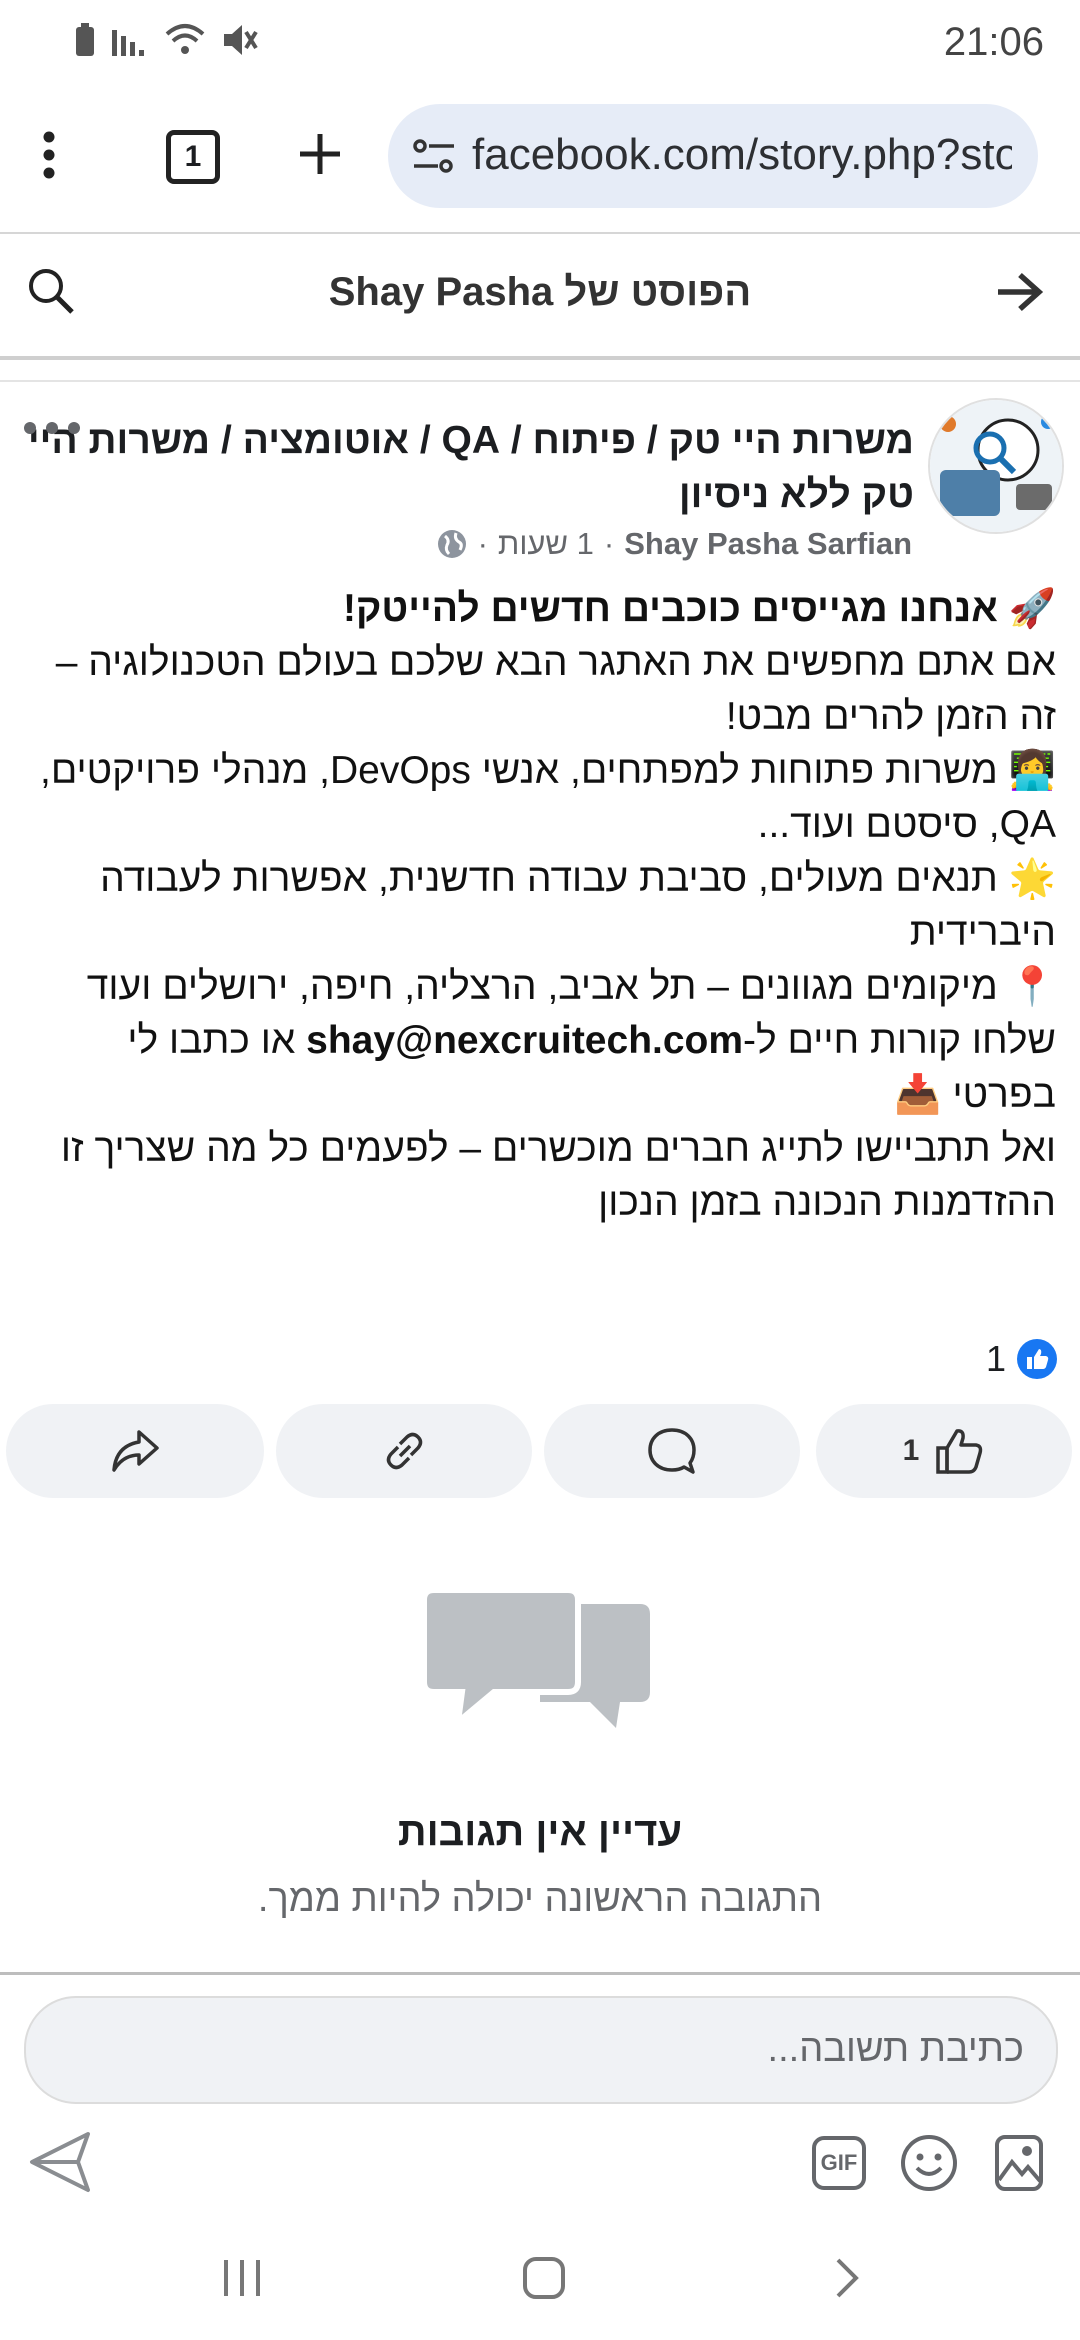  I want to click on home-icon, so click(544, 2278).